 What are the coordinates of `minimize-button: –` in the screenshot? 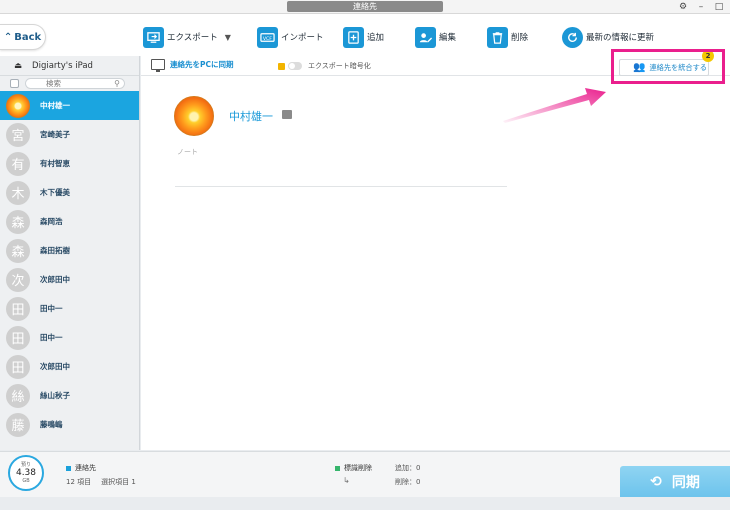 It's located at (701, 7).